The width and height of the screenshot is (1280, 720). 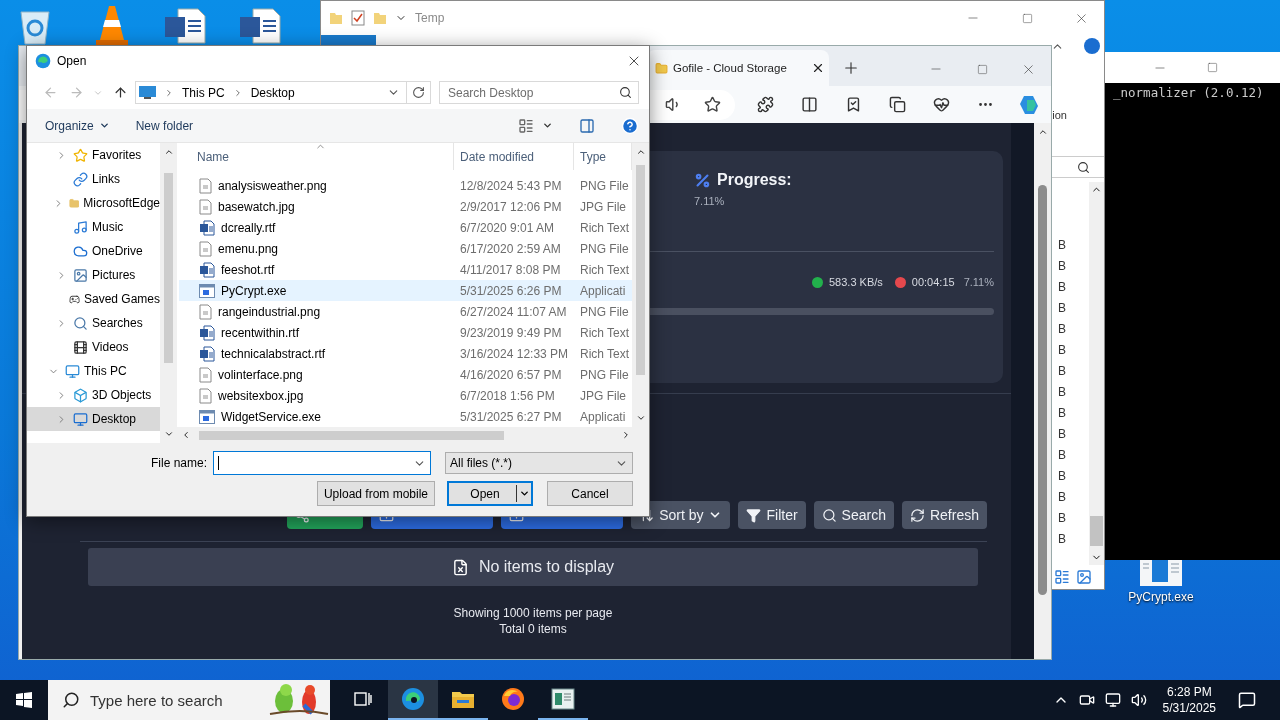 I want to click on new-tab-icon, so click(x=851, y=68).